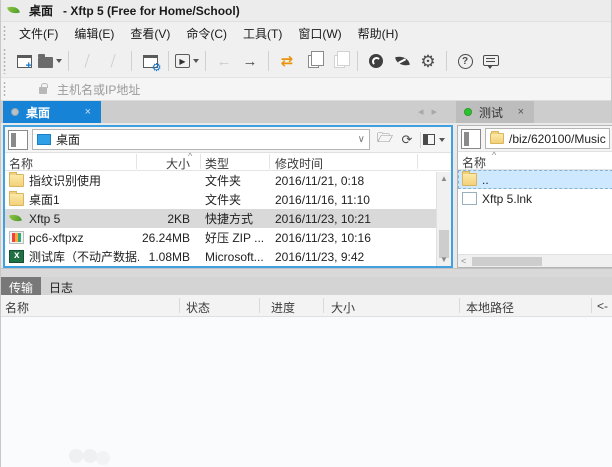 The width and height of the screenshot is (612, 467). What do you see at coordinates (262, 33) in the screenshot?
I see `menu-tools: 工具(T)` at bounding box center [262, 33].